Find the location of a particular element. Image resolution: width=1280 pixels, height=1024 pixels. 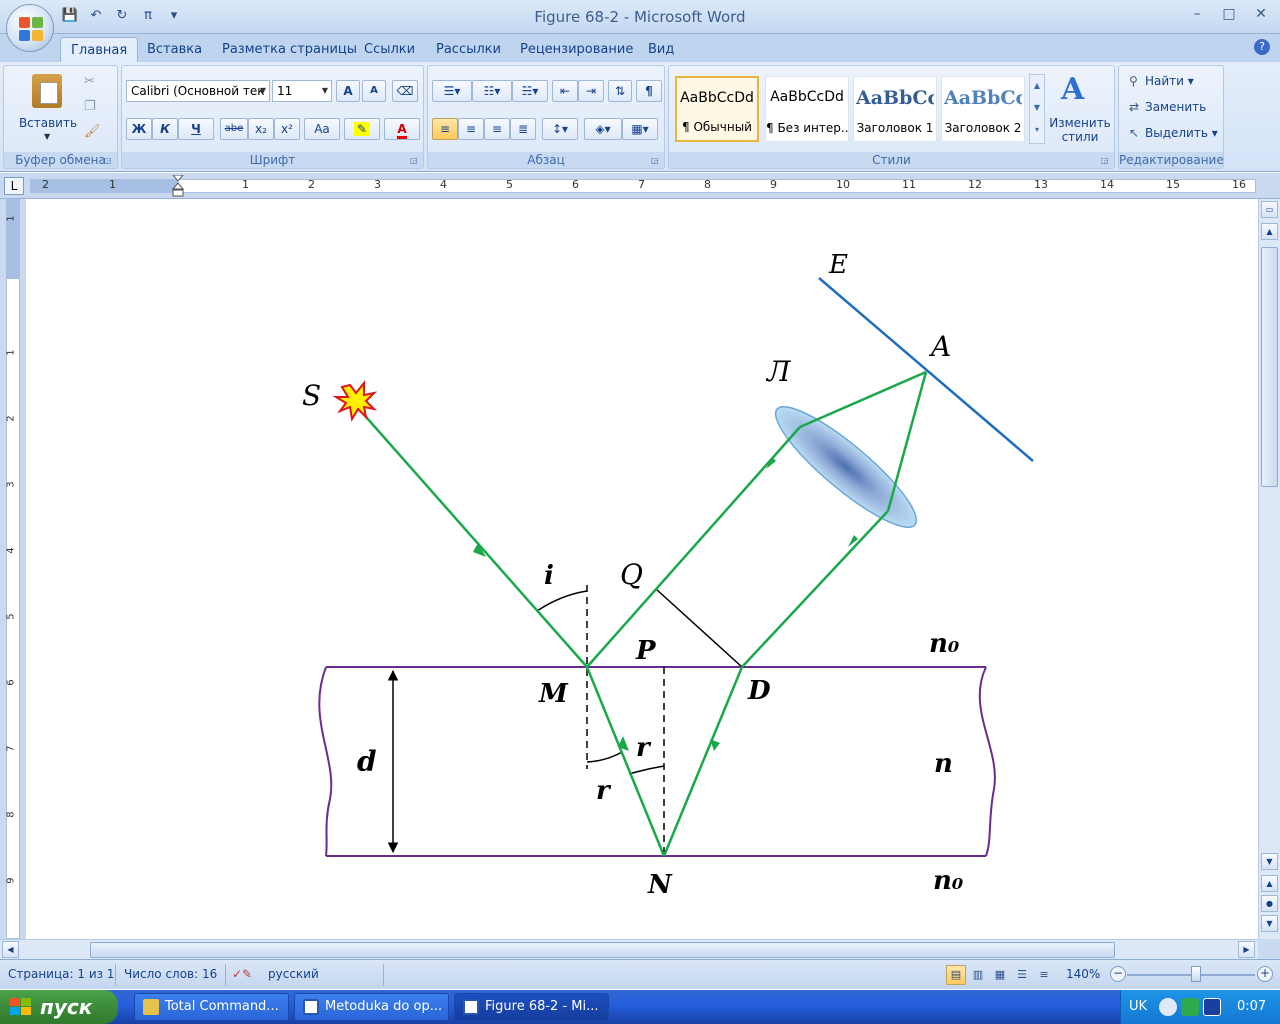

scroll-split-icon: ▭ is located at coordinates (1269, 209).